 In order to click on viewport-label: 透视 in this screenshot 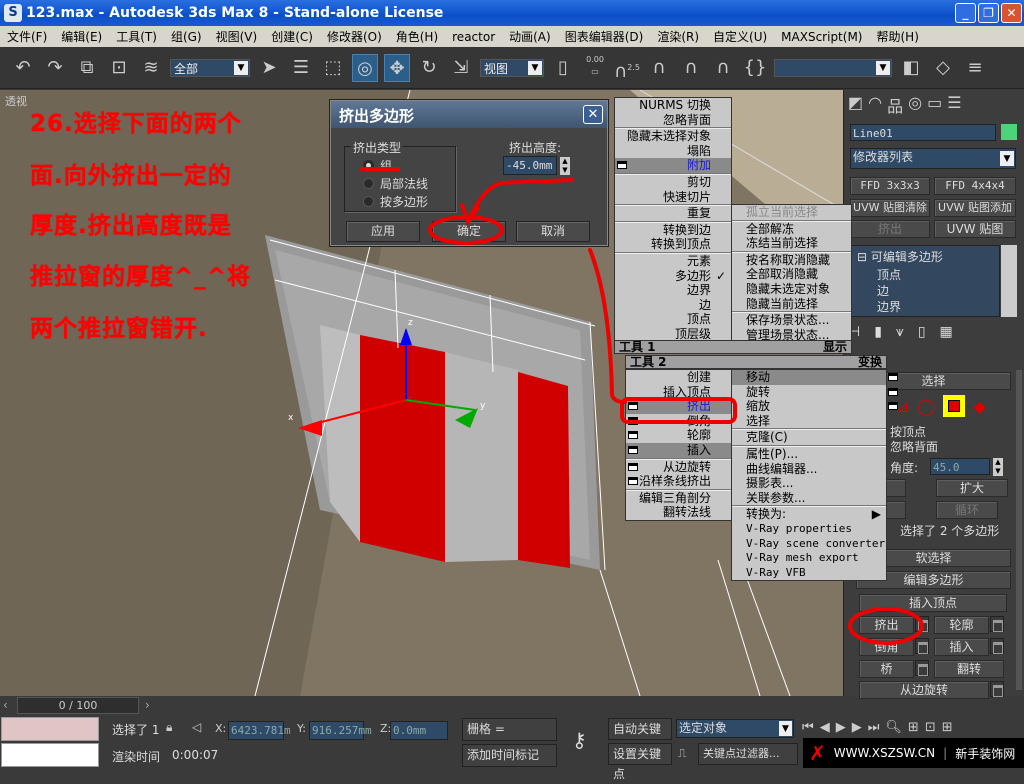, I will do `click(16, 101)`.